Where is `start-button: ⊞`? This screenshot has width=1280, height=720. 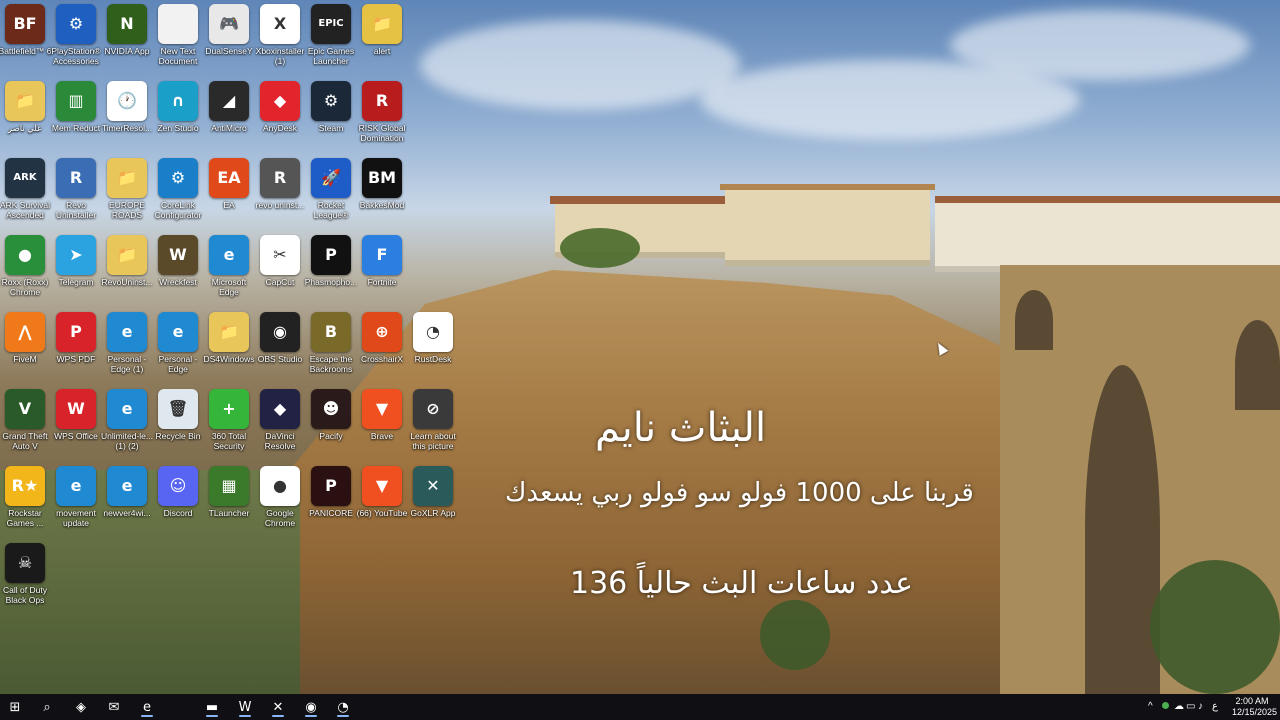
start-button: ⊞ is located at coordinates (15, 707).